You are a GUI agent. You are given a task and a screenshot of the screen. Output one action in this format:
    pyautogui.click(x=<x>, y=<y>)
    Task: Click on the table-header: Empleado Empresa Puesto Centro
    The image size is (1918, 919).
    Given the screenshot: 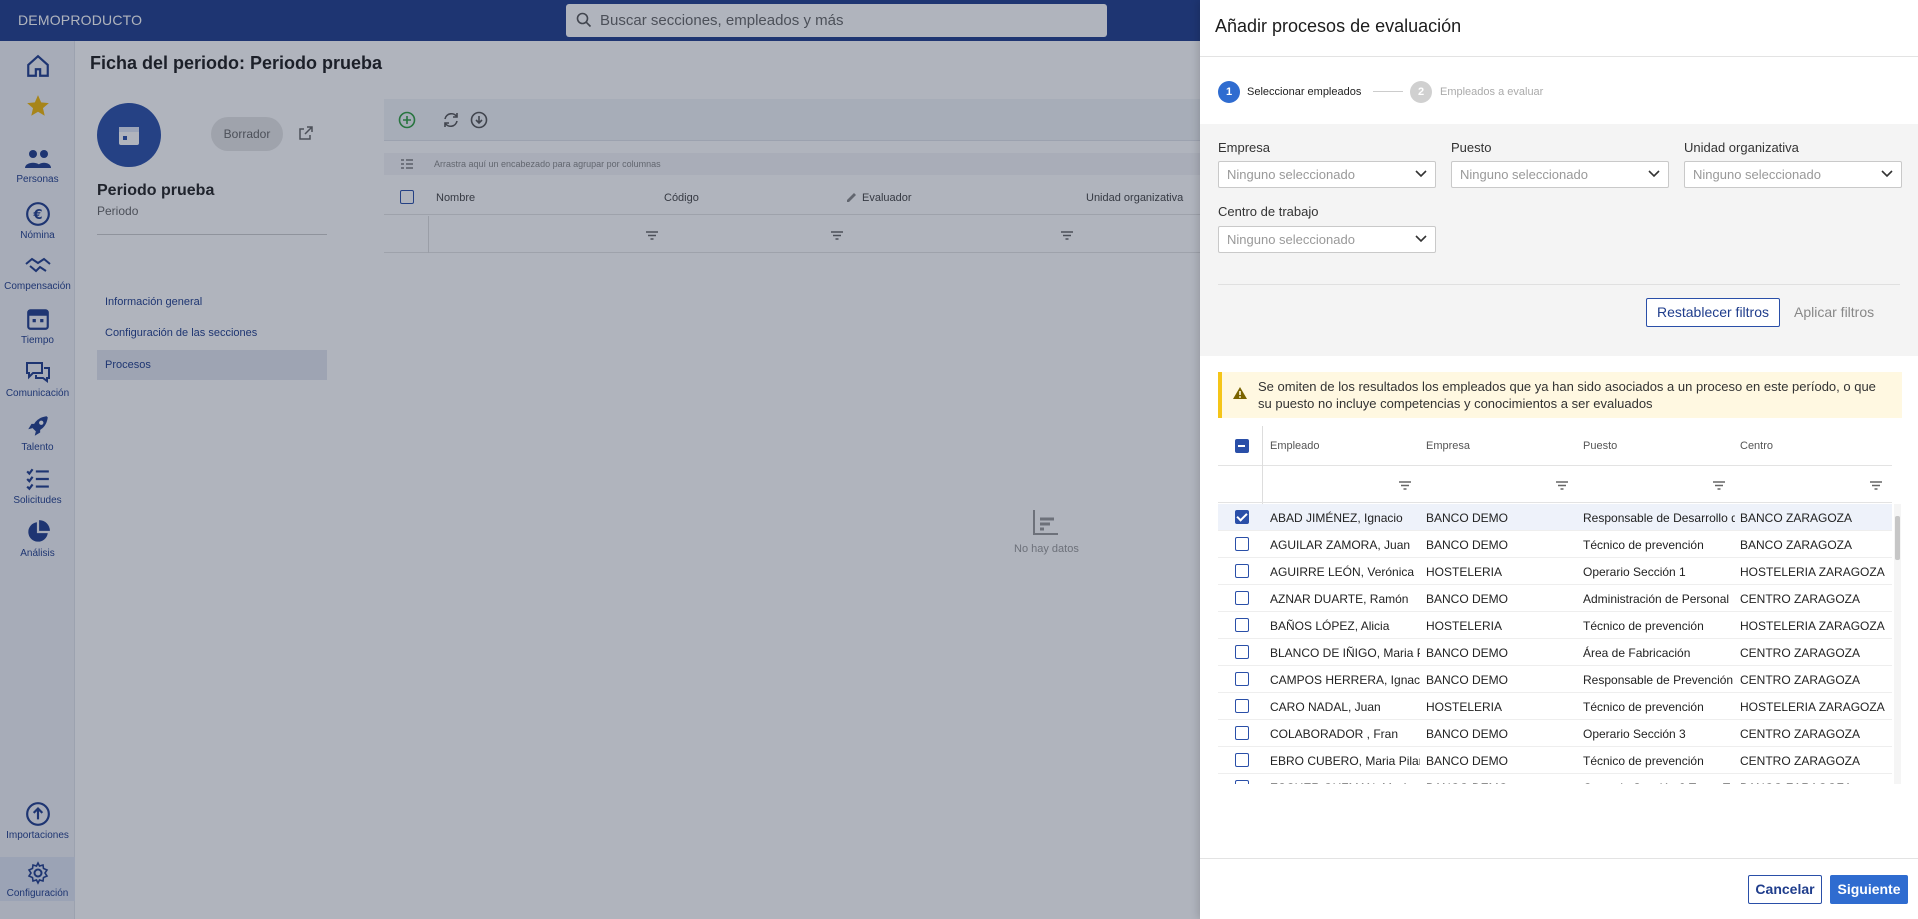 What is the action you would take?
    pyautogui.click(x=1555, y=466)
    